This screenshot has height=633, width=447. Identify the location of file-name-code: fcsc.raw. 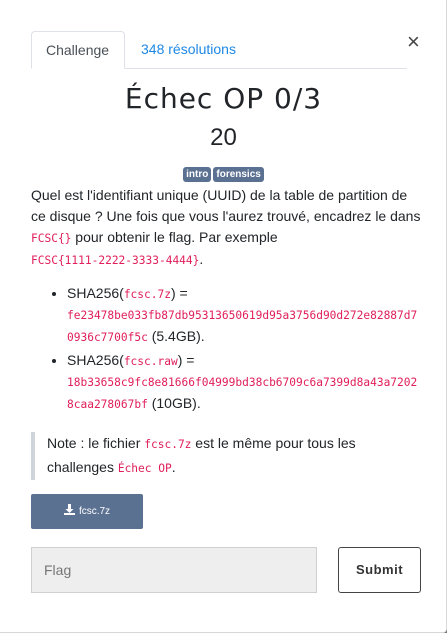
(150, 361).